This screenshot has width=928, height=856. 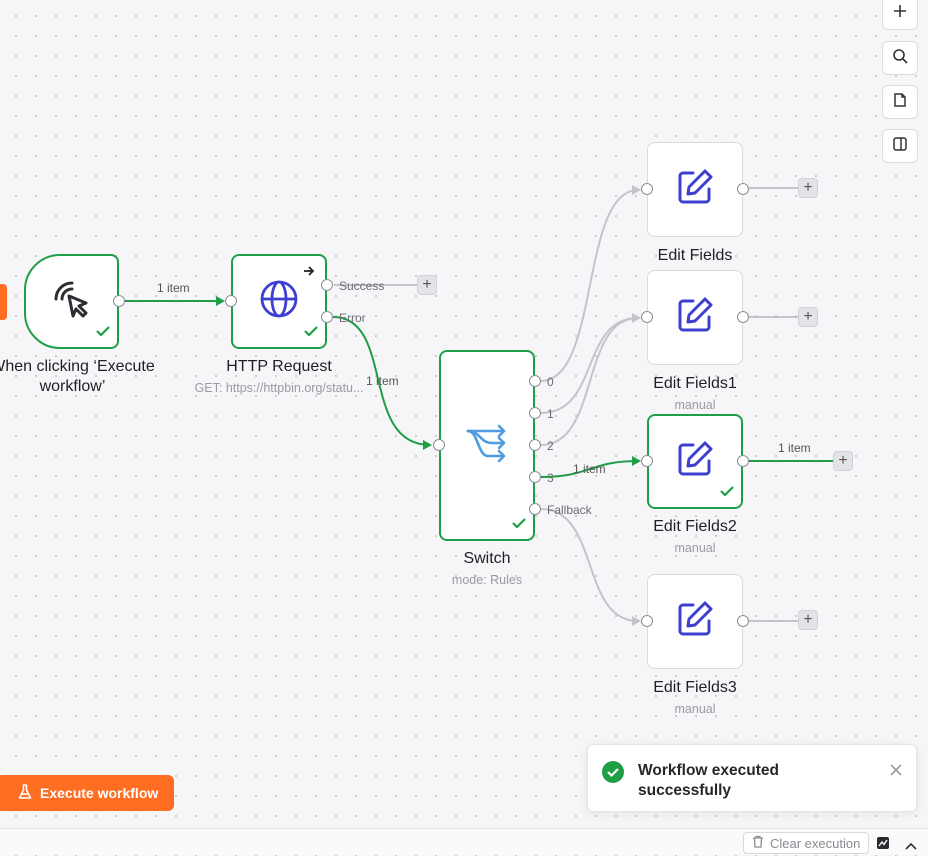 What do you see at coordinates (550, 414) in the screenshot?
I see `switch-output-1-label: 1` at bounding box center [550, 414].